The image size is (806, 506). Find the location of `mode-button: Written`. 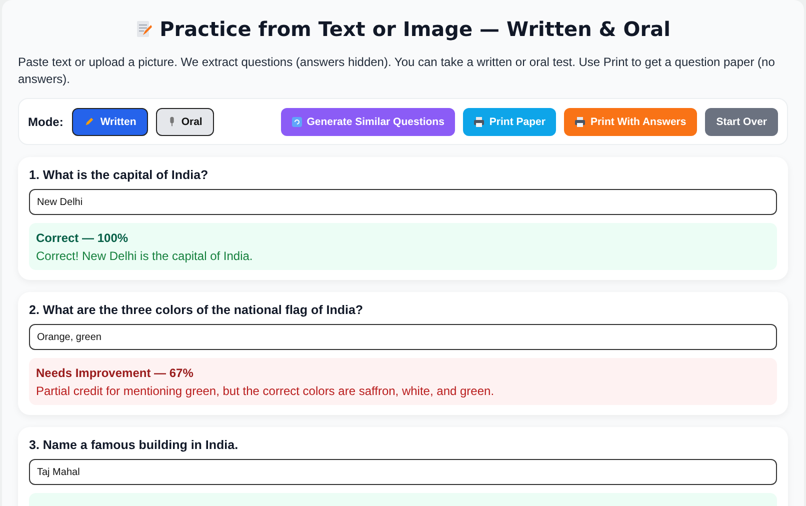

mode-button: Written is located at coordinates (110, 122).